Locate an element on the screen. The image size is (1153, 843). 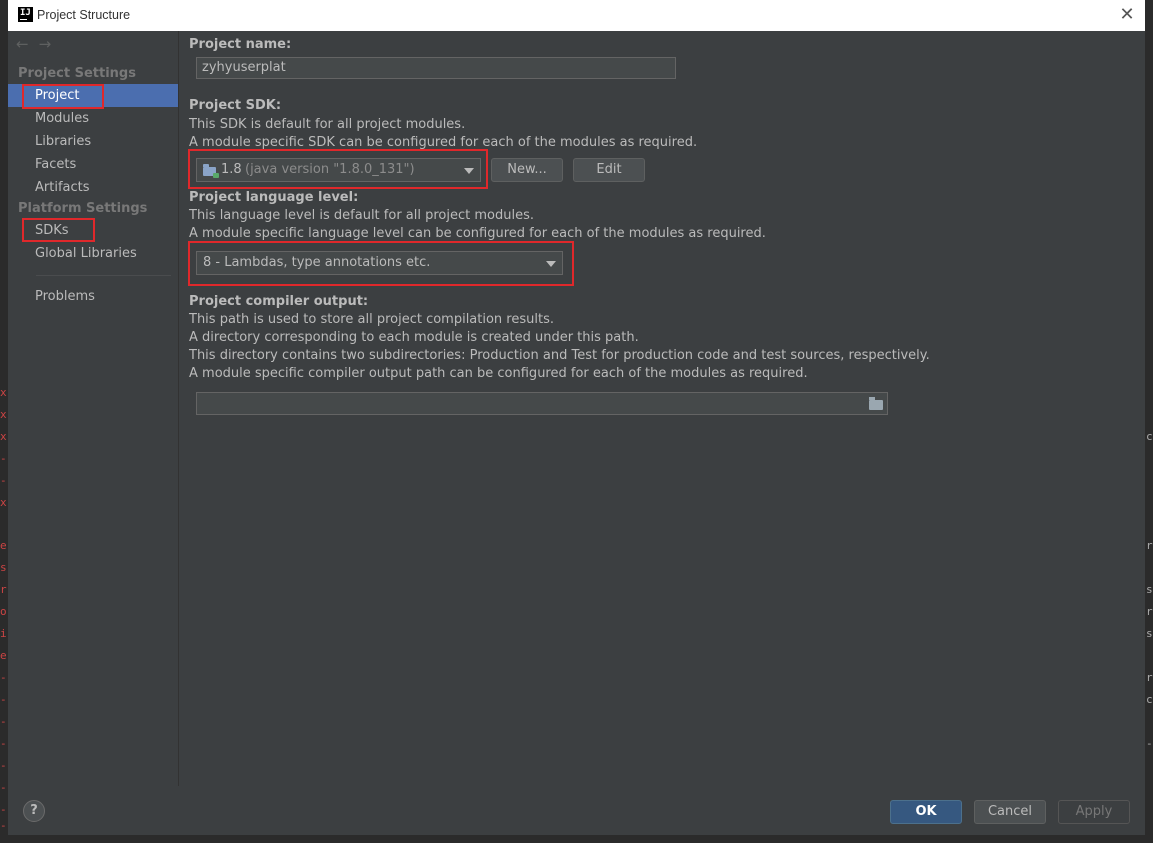
language-level-dropdown: 8 - Lambdas, type annotations etc. is located at coordinates (379, 263).